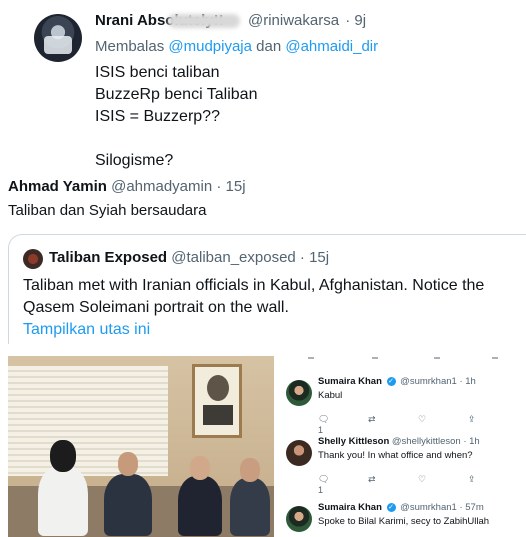 This screenshot has width=526, height=537. Describe the element at coordinates (134, 160) in the screenshot. I see `tweet-line: Silogisme?` at that location.